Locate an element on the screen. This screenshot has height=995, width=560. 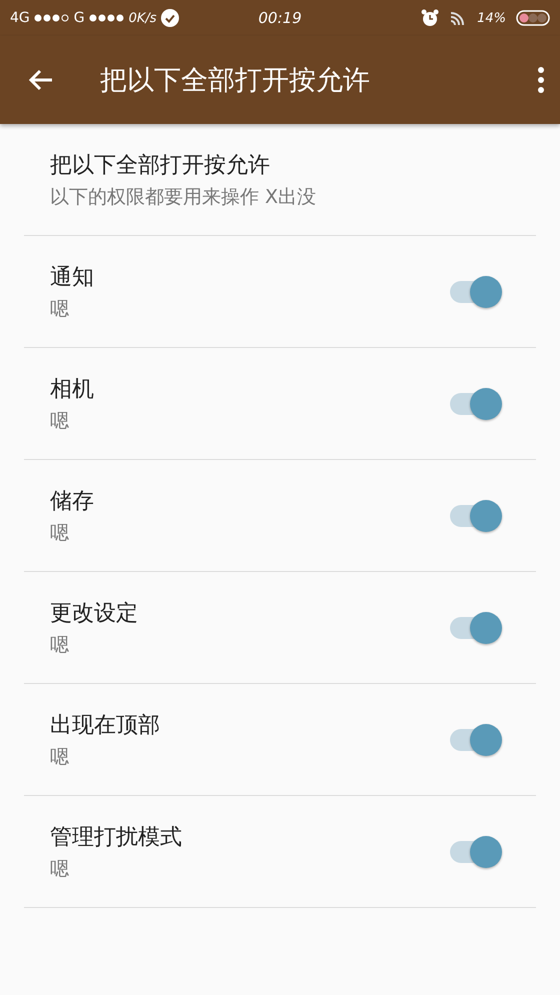
back-arrow-icon is located at coordinates (41, 80).